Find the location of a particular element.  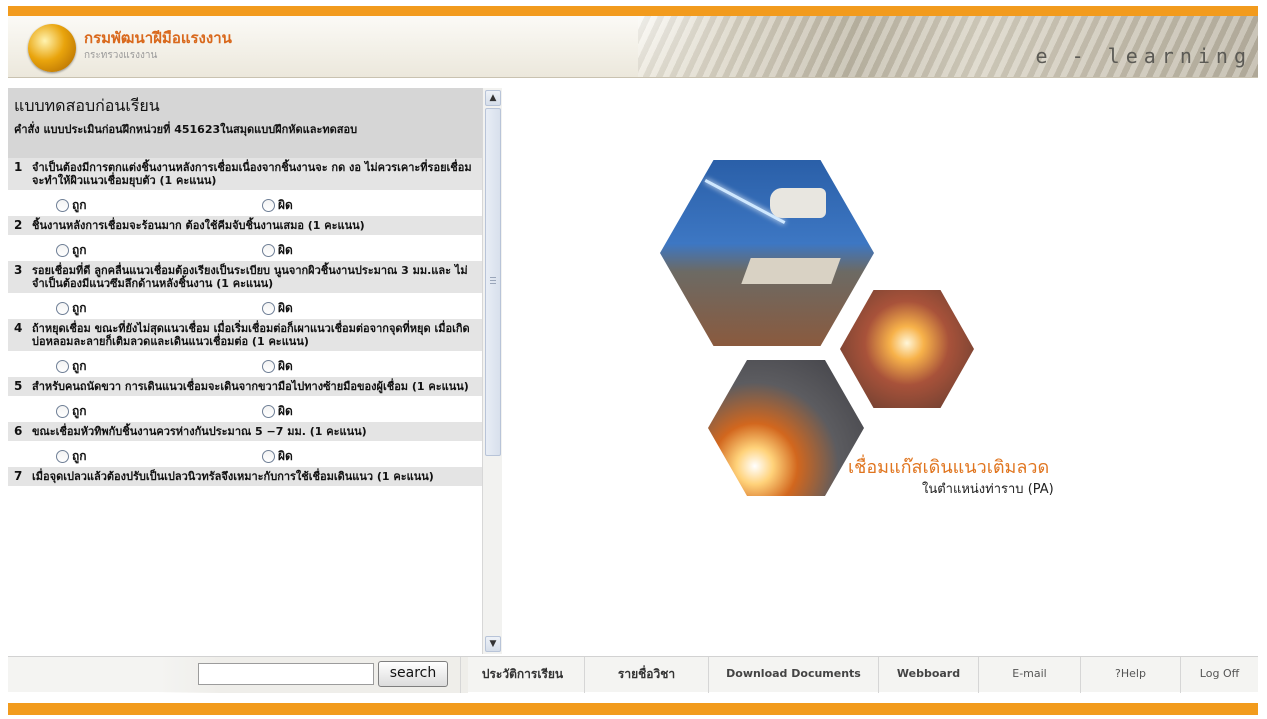

question-number: 5 is located at coordinates (18, 386).